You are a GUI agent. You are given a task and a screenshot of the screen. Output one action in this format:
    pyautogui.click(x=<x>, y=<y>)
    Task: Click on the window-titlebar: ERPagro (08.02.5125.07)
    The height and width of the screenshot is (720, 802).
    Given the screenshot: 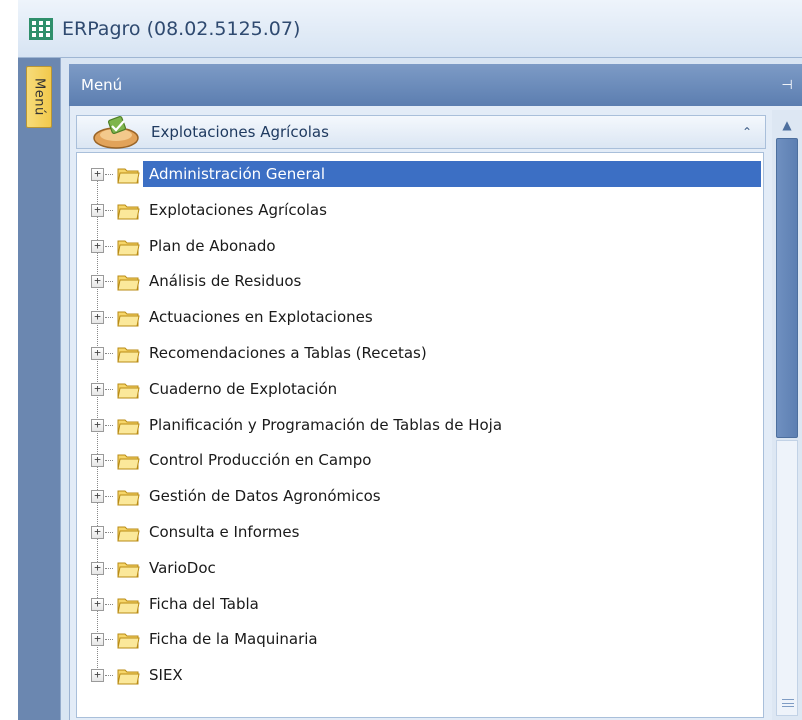 What is the action you would take?
    pyautogui.click(x=410, y=29)
    